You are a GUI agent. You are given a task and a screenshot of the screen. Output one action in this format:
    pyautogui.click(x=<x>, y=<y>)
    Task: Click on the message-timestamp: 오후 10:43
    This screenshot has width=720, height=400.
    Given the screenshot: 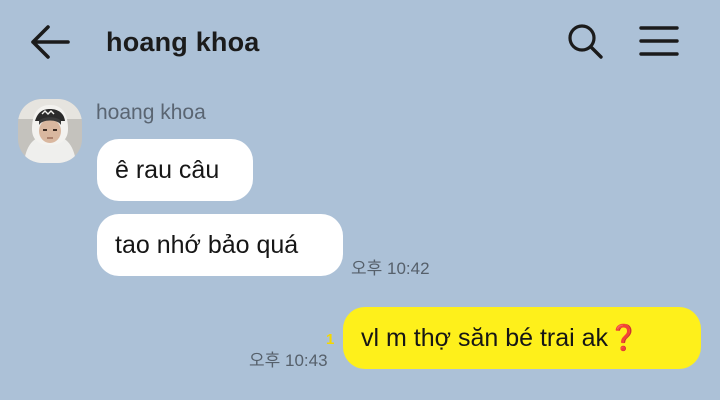 What is the action you would take?
    pyautogui.click(x=288, y=360)
    